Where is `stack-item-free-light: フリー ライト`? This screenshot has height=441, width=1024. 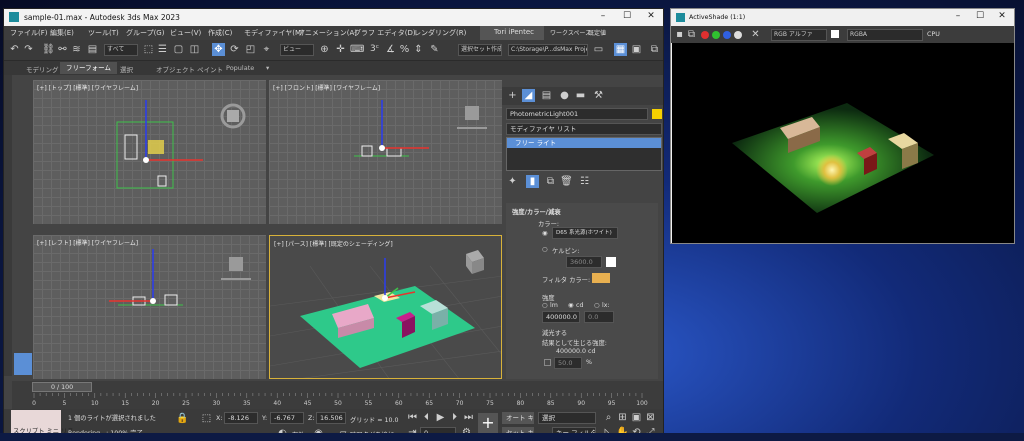
stack-item-free-light: フリー ライト is located at coordinates (584, 143).